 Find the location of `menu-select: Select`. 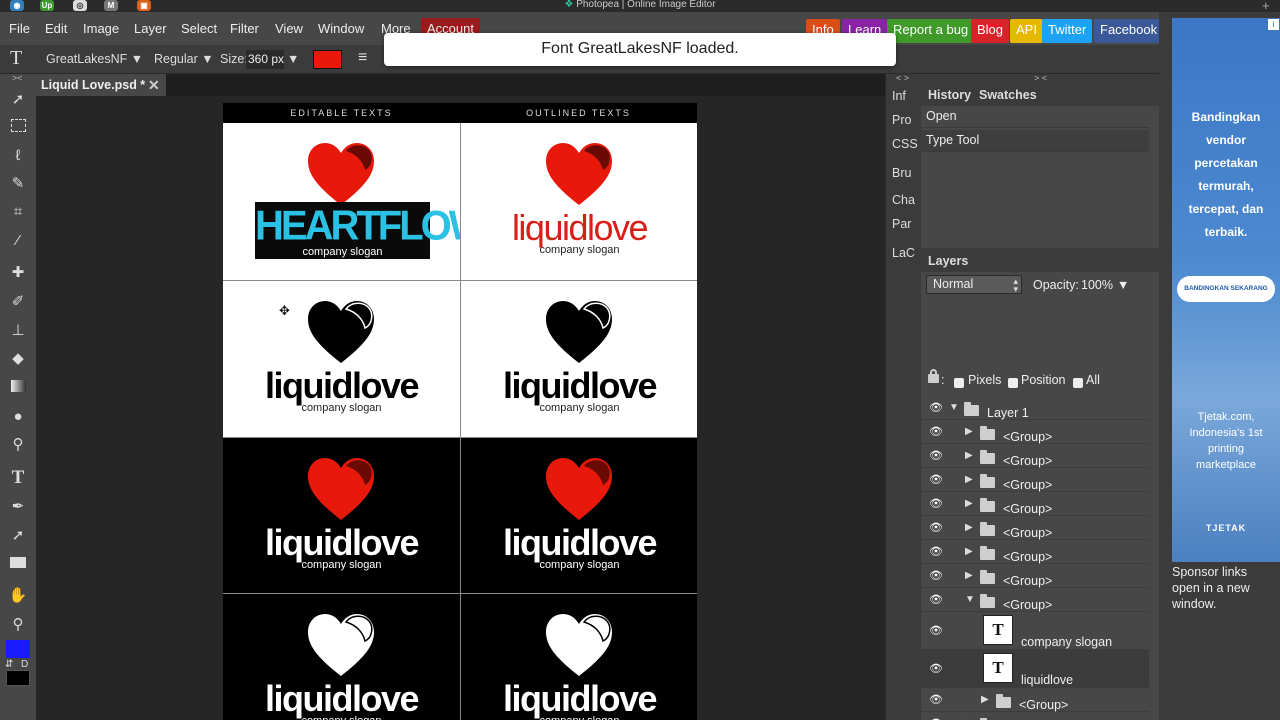

menu-select: Select is located at coordinates (199, 28).